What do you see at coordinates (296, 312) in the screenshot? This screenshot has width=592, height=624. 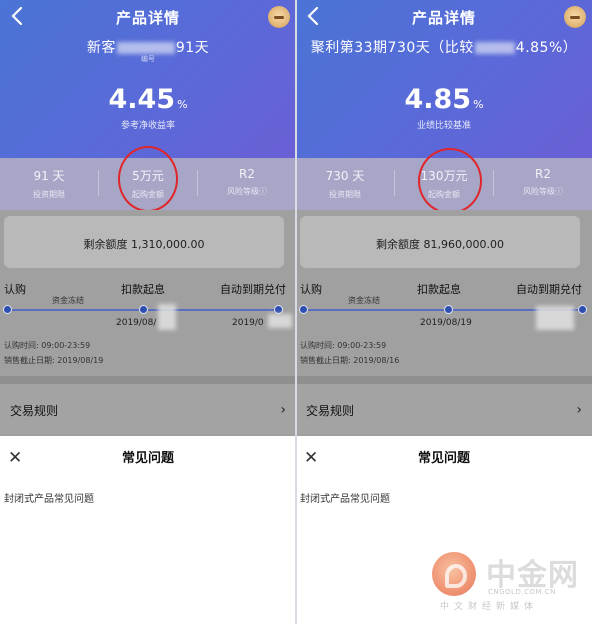 I see `panel-divider` at bounding box center [296, 312].